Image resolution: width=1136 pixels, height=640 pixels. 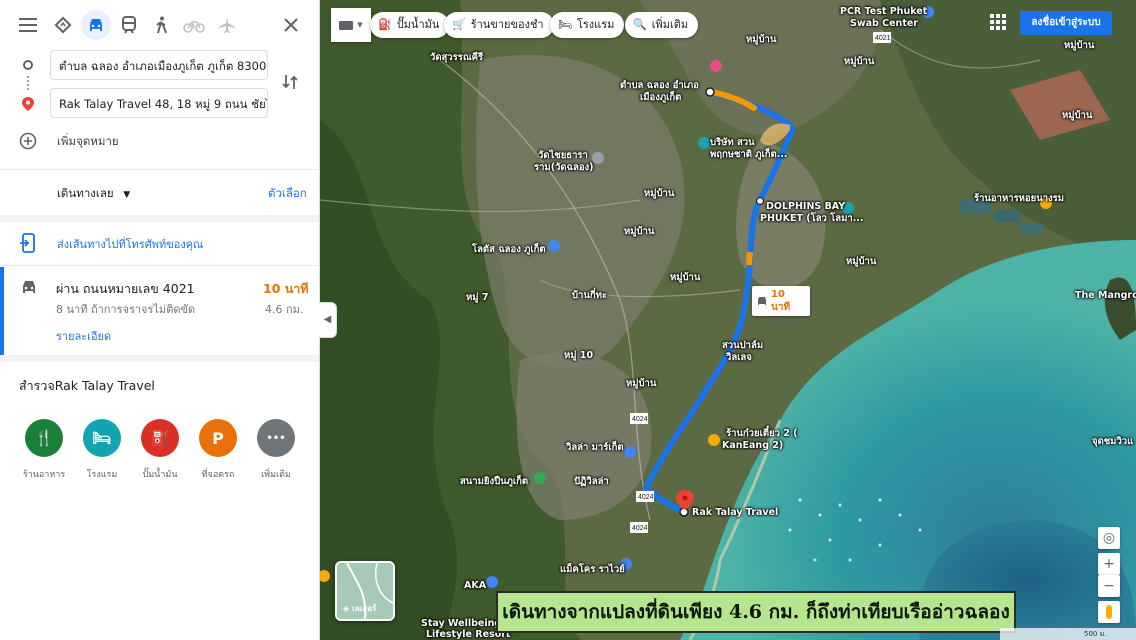 What do you see at coordinates (475, 586) in the screenshot?
I see `map-place-label: AKA` at bounding box center [475, 586].